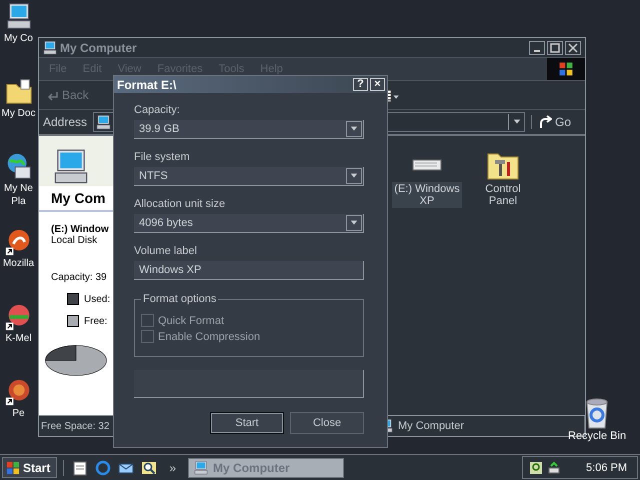 Image resolution: width=640 pixels, height=480 pixels. Describe the element at coordinates (247, 423) in the screenshot. I see `dialog-button: Start` at that location.